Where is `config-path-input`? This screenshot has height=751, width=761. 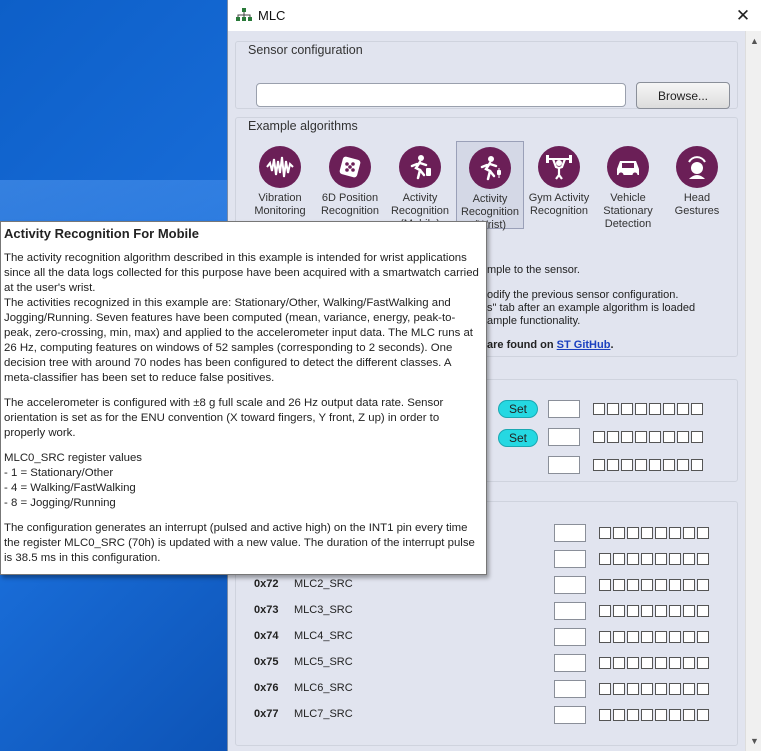 config-path-input is located at coordinates (441, 95).